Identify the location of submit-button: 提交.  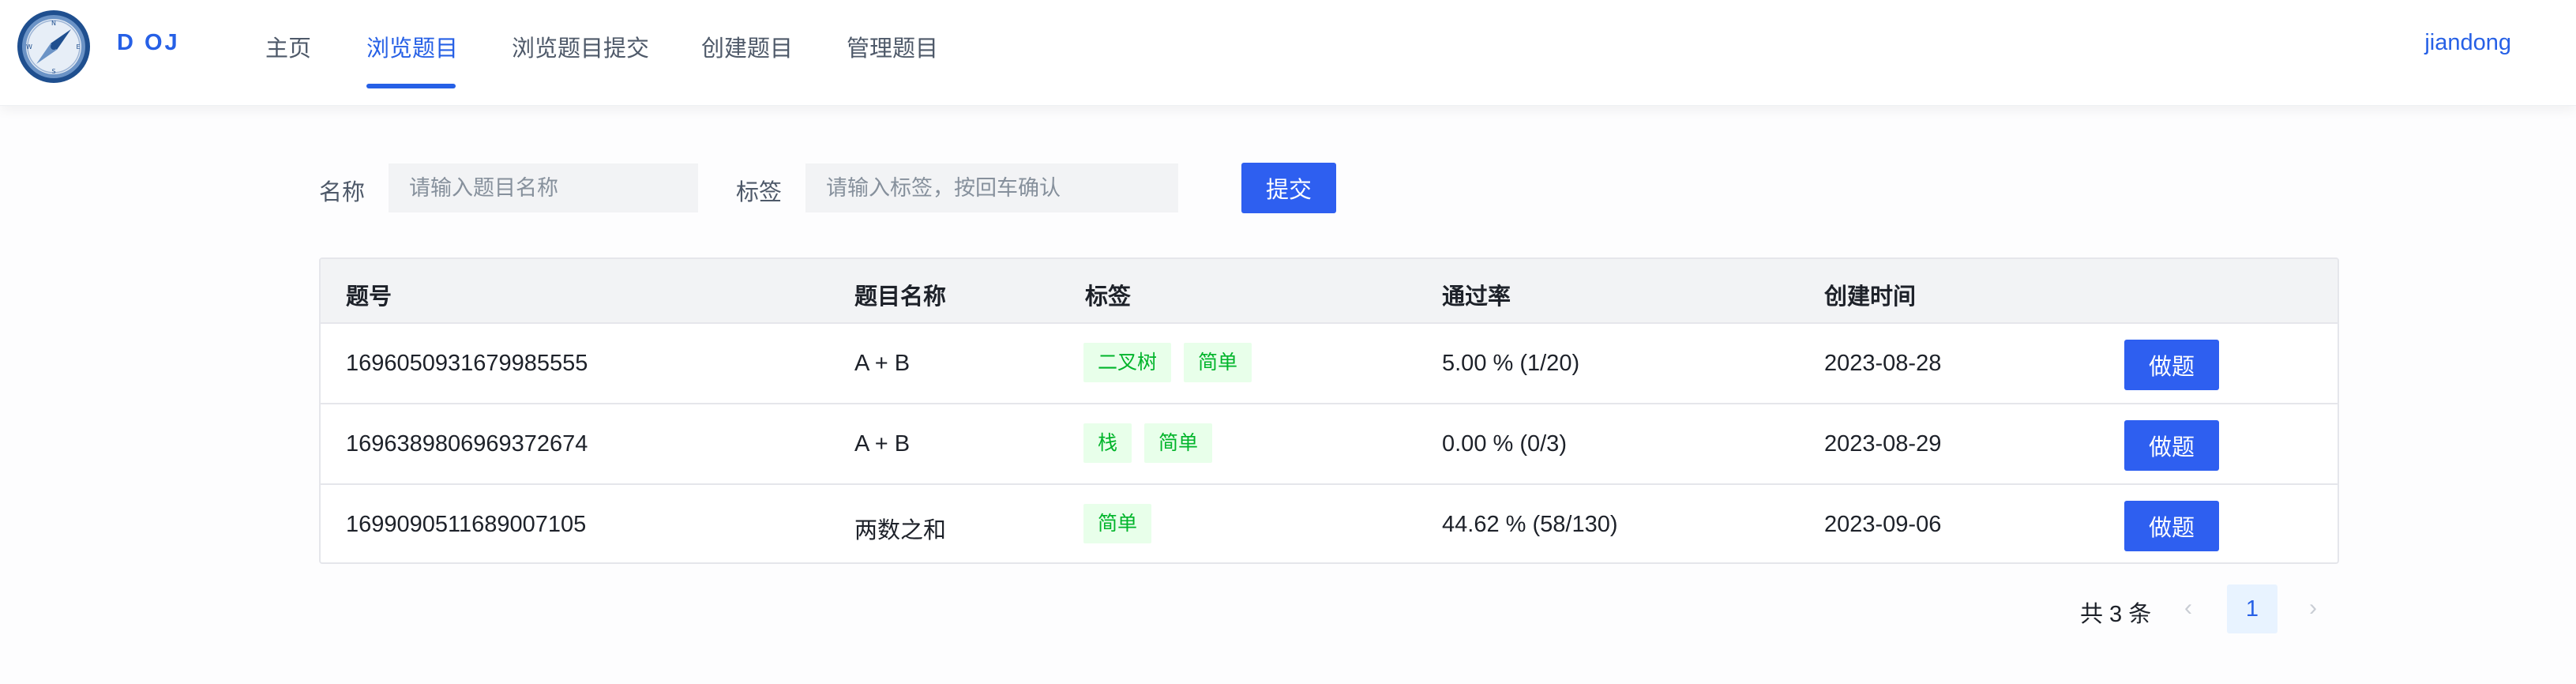
(1288, 188).